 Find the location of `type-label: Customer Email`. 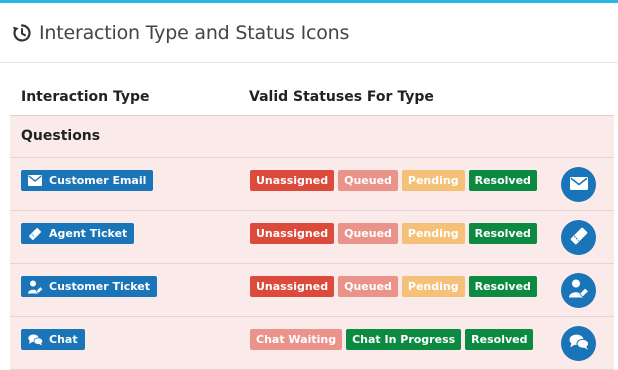

type-label: Customer Email is located at coordinates (98, 180).